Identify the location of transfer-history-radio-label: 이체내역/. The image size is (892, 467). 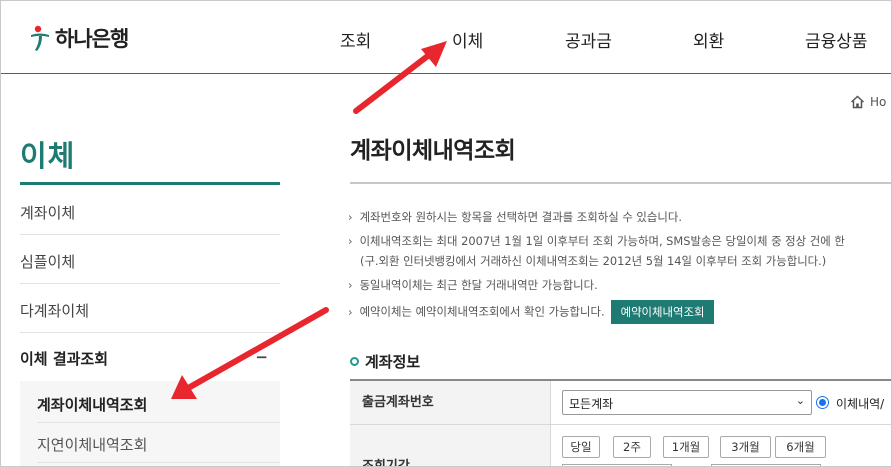
(860, 404).